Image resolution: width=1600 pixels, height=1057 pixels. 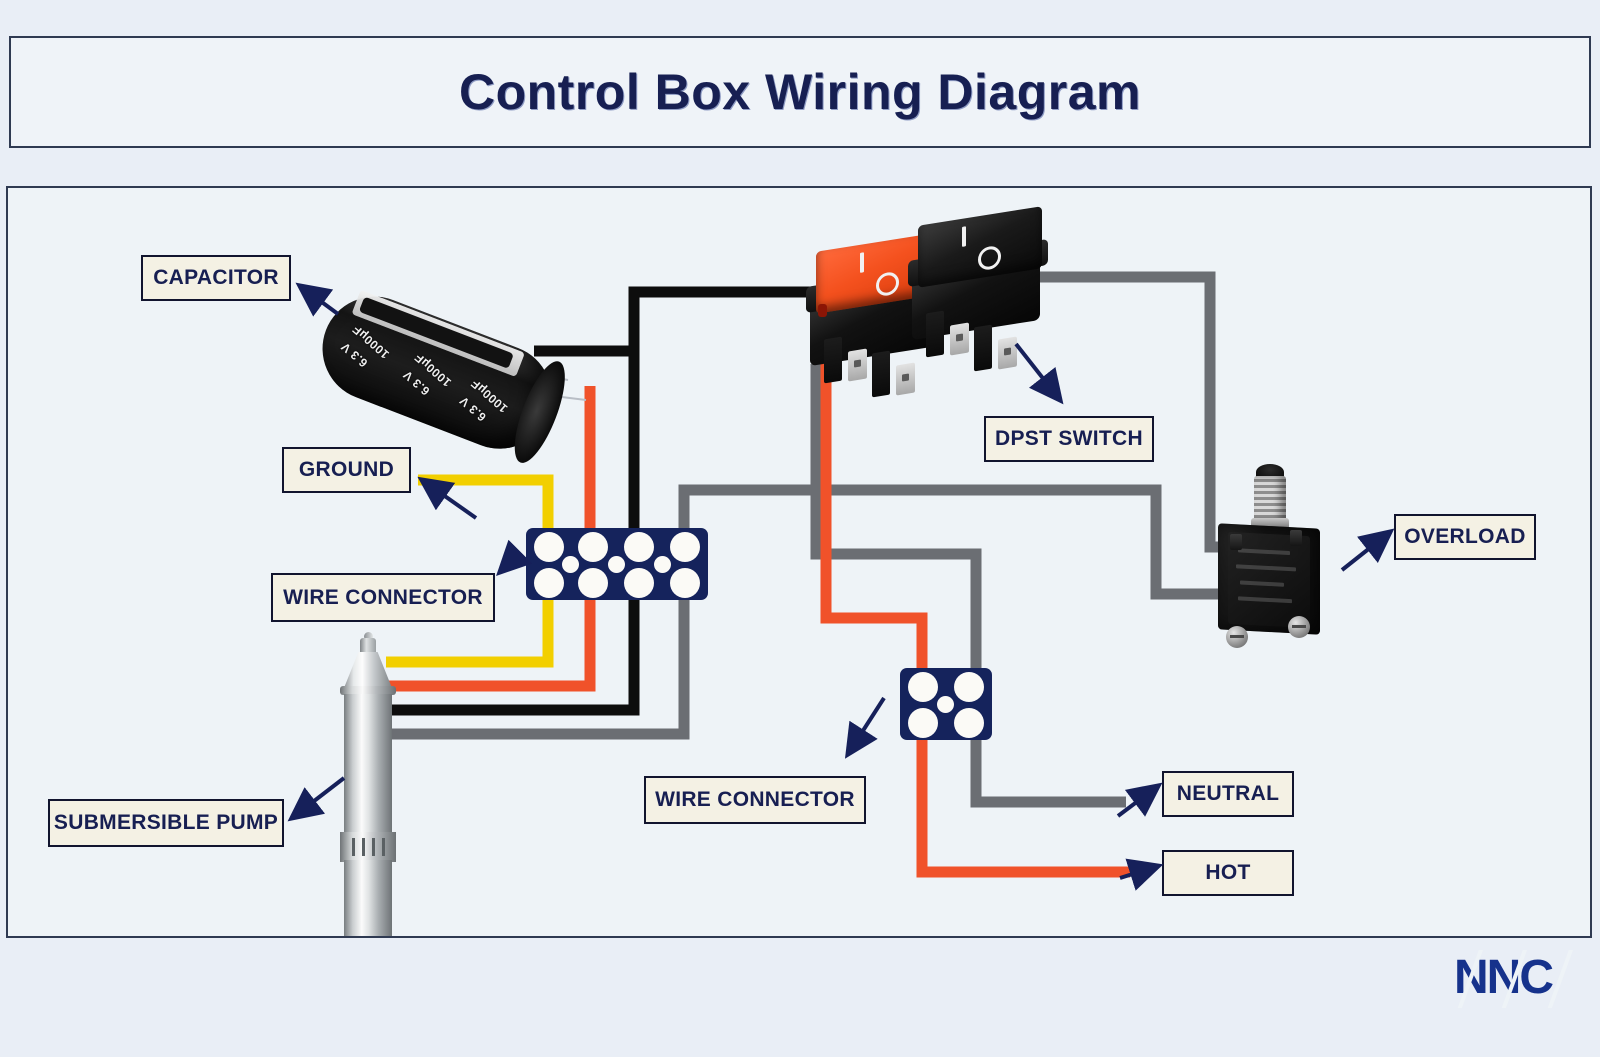 I want to click on overload-threaded-barrel, so click(x=1270, y=499).